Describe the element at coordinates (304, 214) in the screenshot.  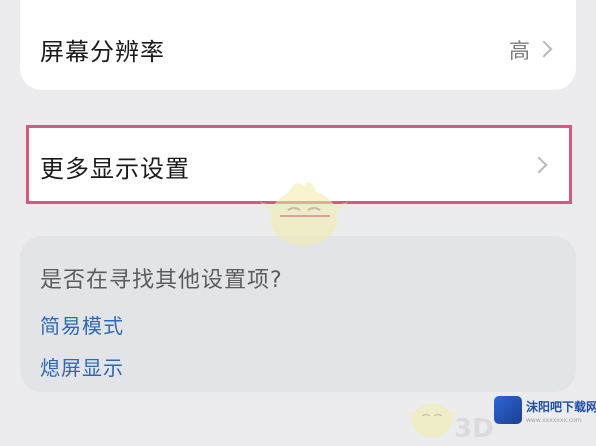
I see `mascot-watermark-icon` at that location.